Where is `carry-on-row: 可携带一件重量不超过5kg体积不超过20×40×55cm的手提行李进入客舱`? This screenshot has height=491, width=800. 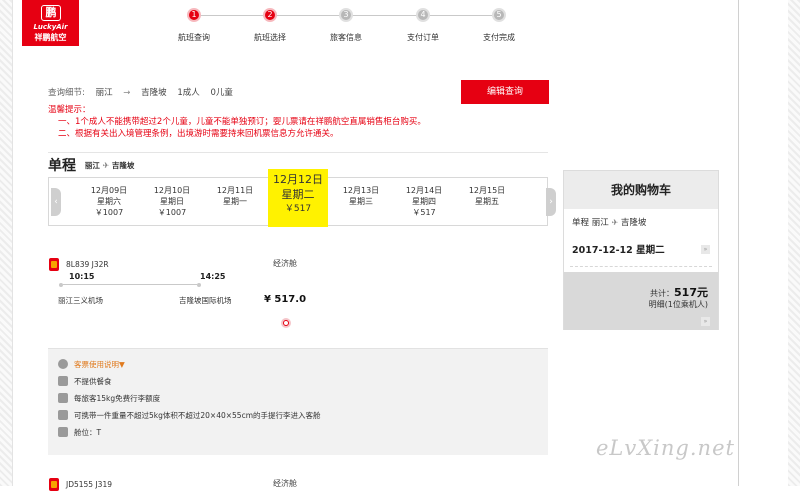 carry-on-row: 可携带一件重量不超过5kg体积不超过20×40×55cm的手提行李进入客舱 is located at coordinates (189, 416).